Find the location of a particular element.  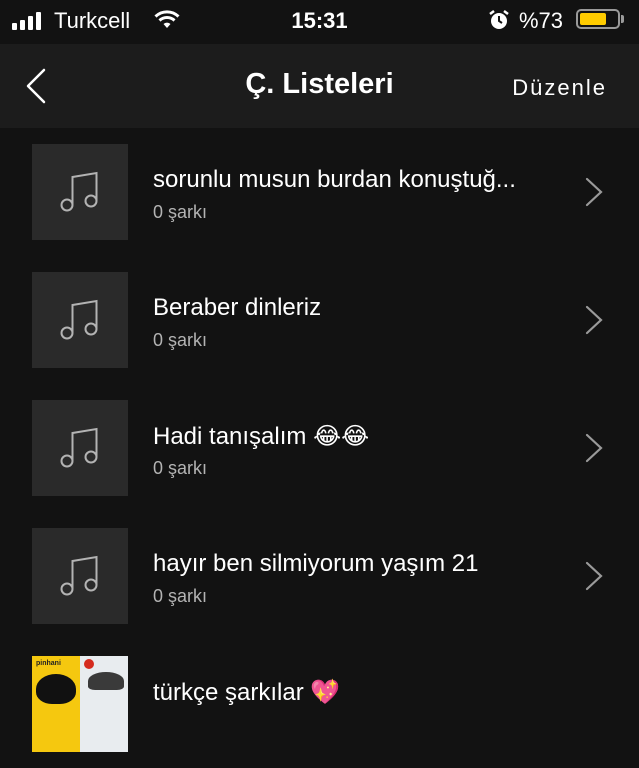

album-art-dot is located at coordinates (89, 664).